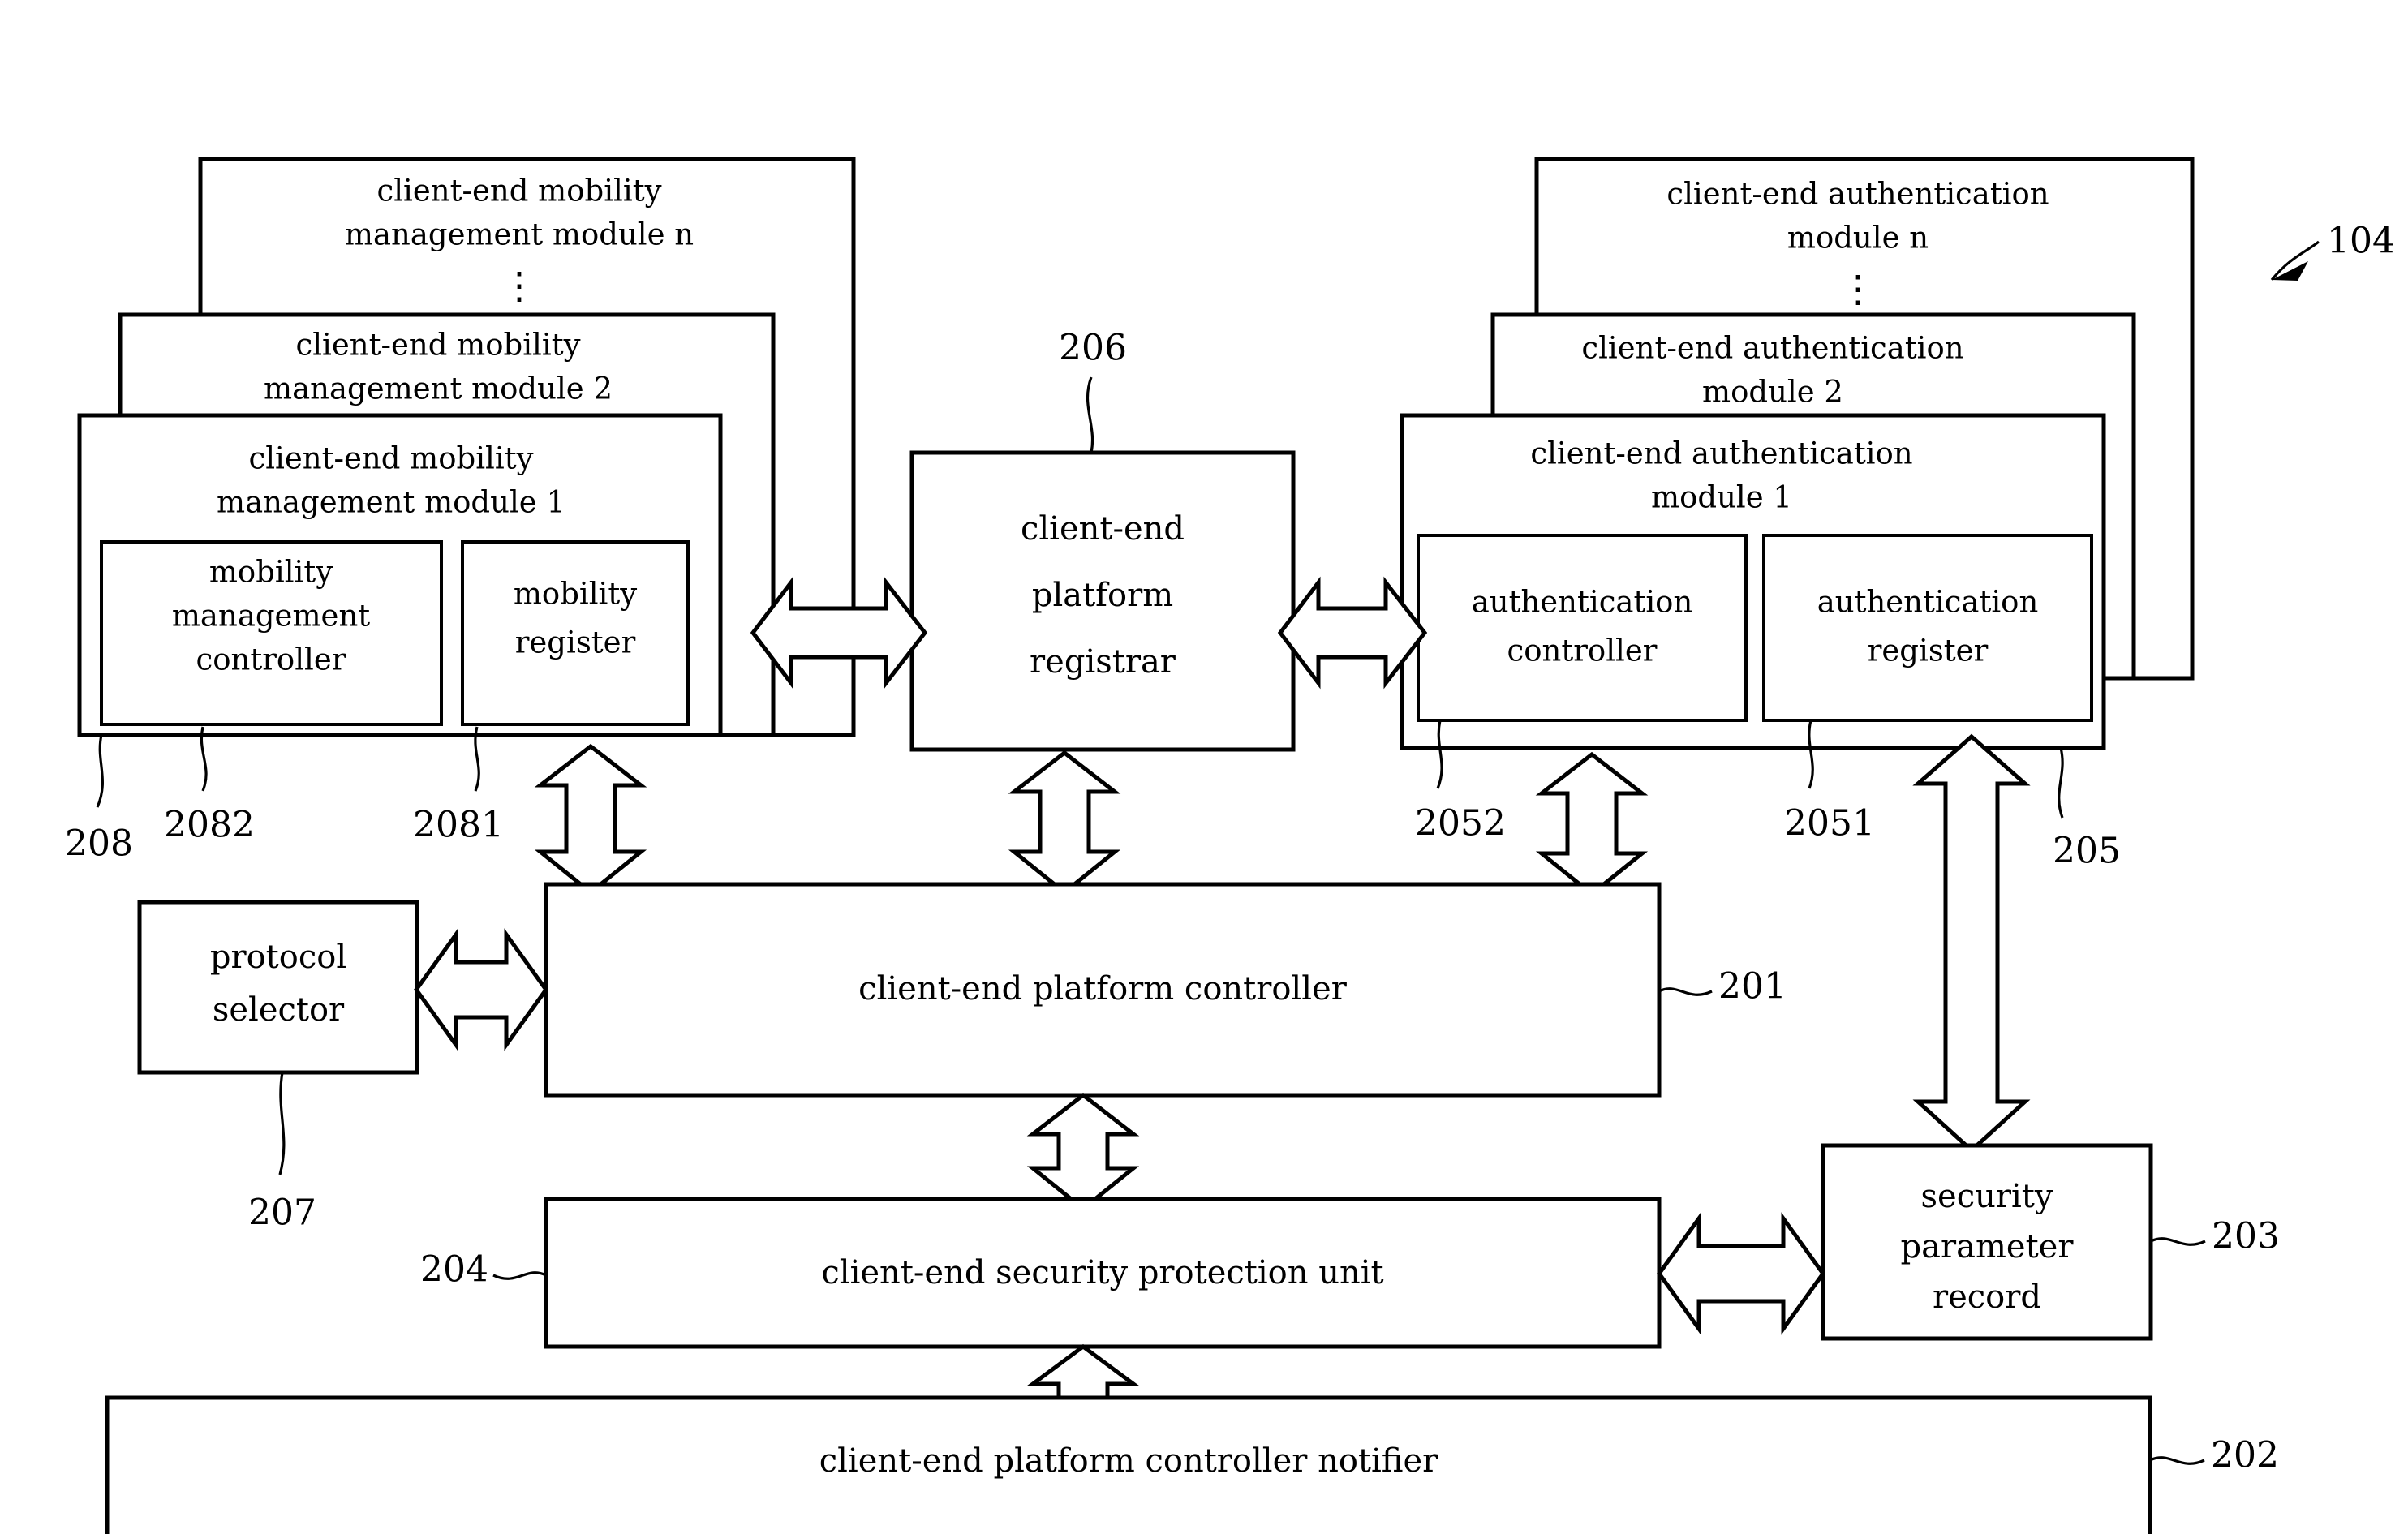 Image resolution: width=2408 pixels, height=1534 pixels. What do you see at coordinates (1103, 529) in the screenshot?
I see `platform-registrar-line1: client-end` at bounding box center [1103, 529].